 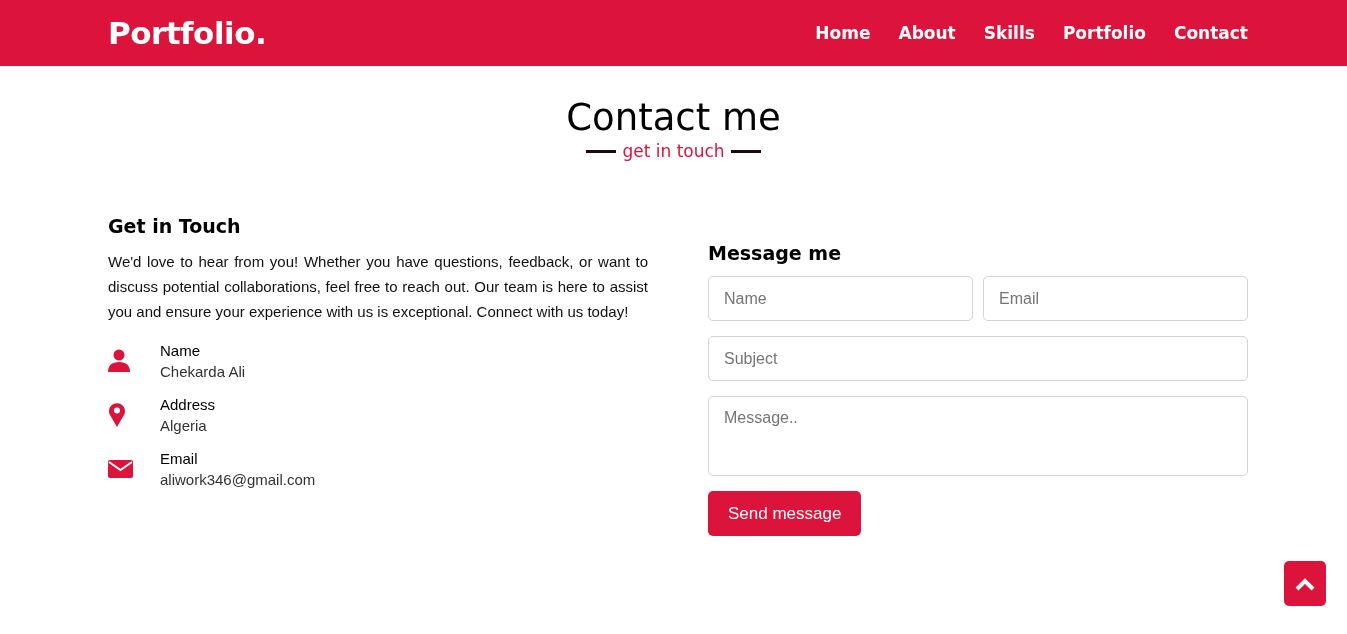 I want to click on contact-value: aliwork346@gmail.com, so click(x=238, y=479).